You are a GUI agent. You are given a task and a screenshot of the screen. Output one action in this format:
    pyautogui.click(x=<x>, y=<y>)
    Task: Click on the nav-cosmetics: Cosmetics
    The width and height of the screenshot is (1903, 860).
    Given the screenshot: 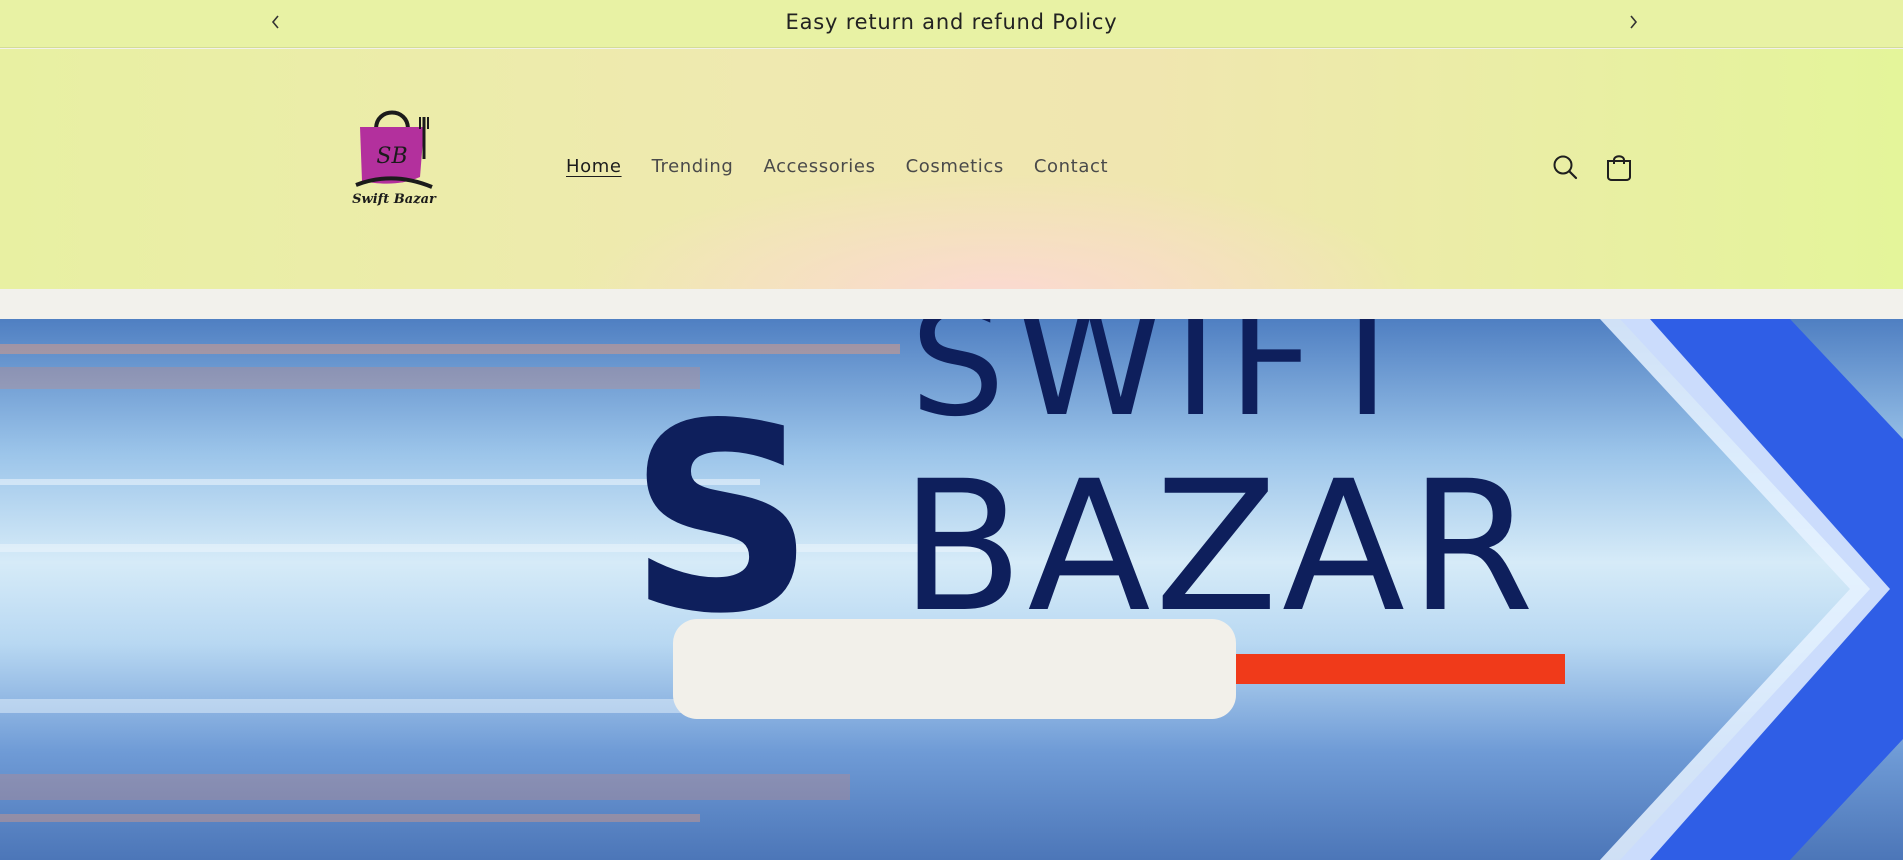 What is the action you would take?
    pyautogui.click(x=955, y=166)
    